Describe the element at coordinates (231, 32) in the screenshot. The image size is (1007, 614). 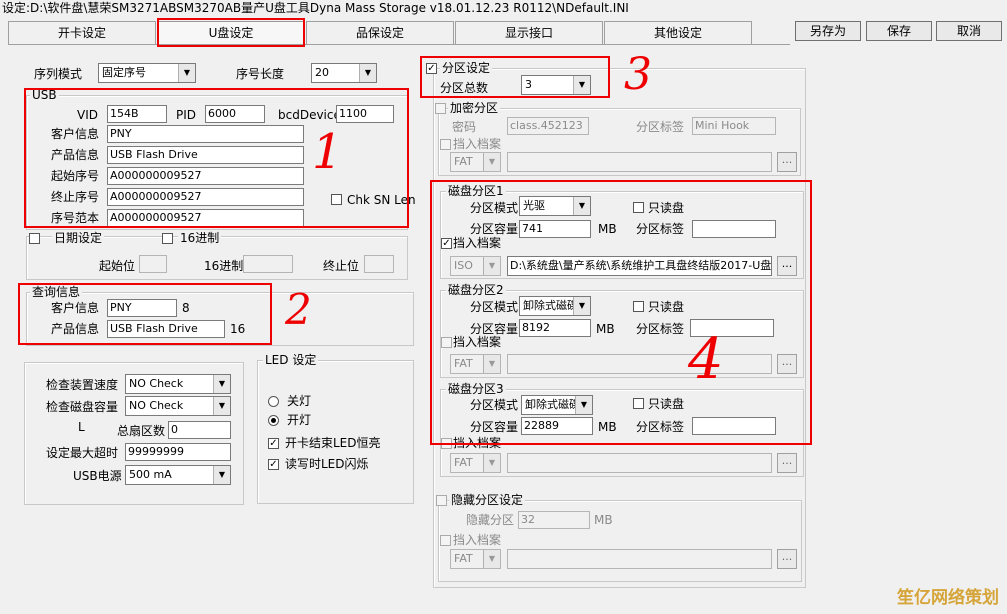
I see `tab-udisk-settings: U盘设定` at that location.